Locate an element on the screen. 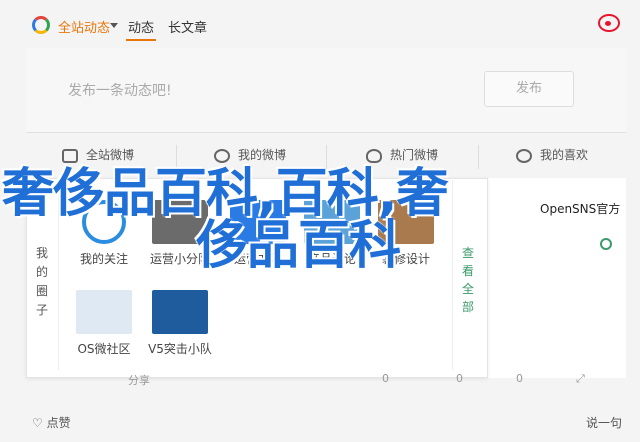 Image resolution: width=640 pixels, height=442 pixels. like-count: 0 is located at coordinates (519, 378).